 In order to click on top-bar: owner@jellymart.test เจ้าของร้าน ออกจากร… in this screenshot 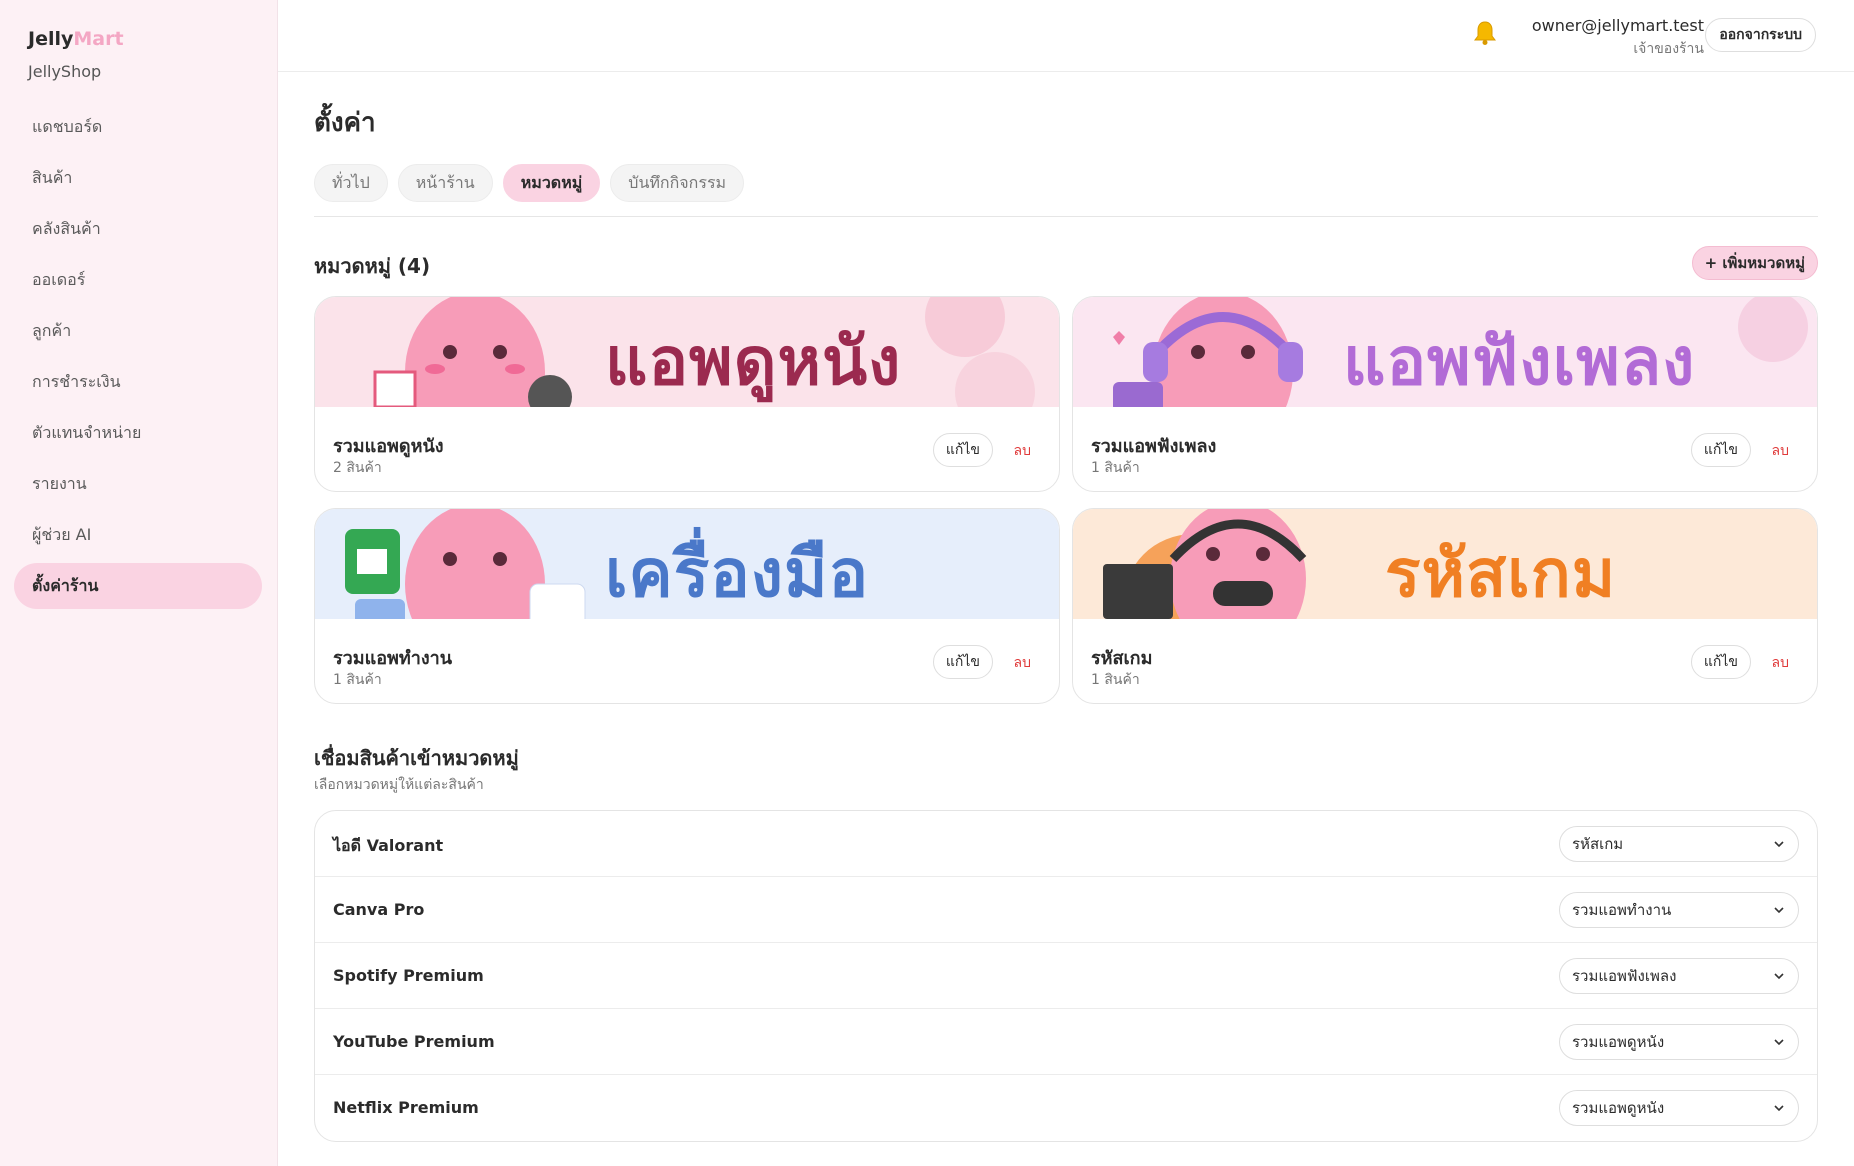, I will do `click(1066, 36)`.